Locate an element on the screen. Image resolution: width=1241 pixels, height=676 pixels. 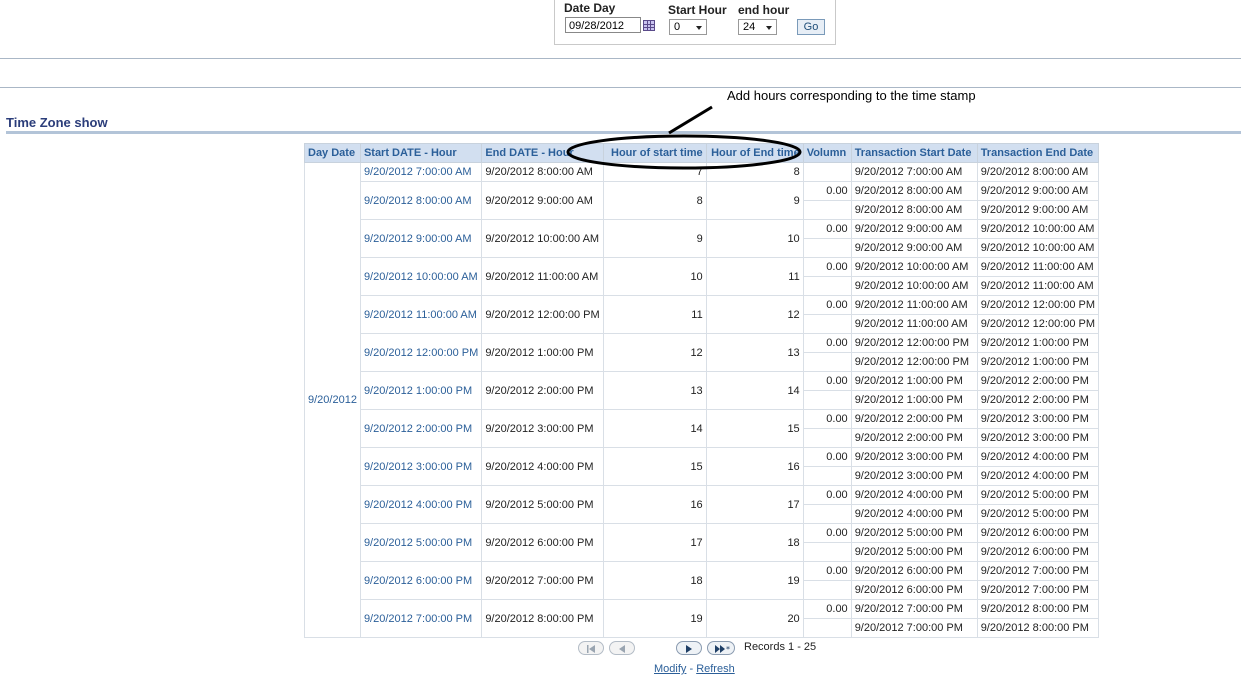
previous-page-icon is located at coordinates (622, 649).